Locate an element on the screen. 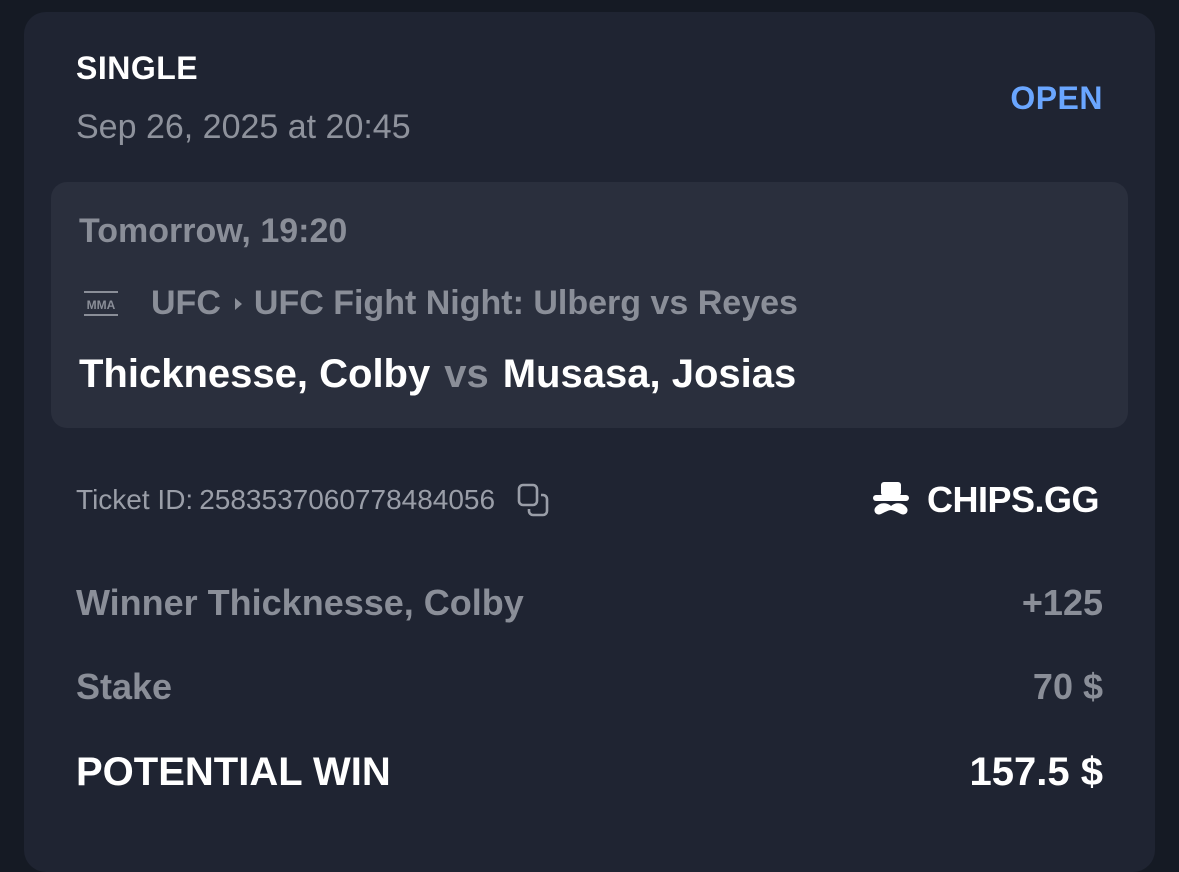 This screenshot has height=872, width=1179. stake-label: Stake is located at coordinates (124, 686).